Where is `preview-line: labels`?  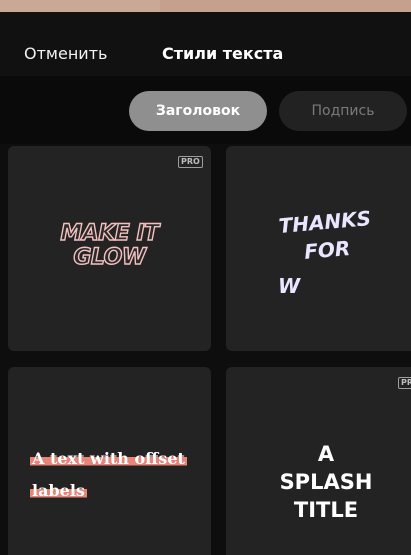
preview-line: labels is located at coordinates (58, 490).